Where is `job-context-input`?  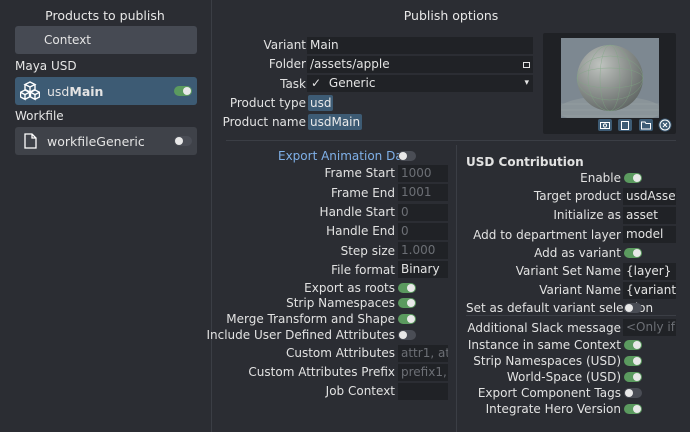
job-context-input is located at coordinates (423, 391).